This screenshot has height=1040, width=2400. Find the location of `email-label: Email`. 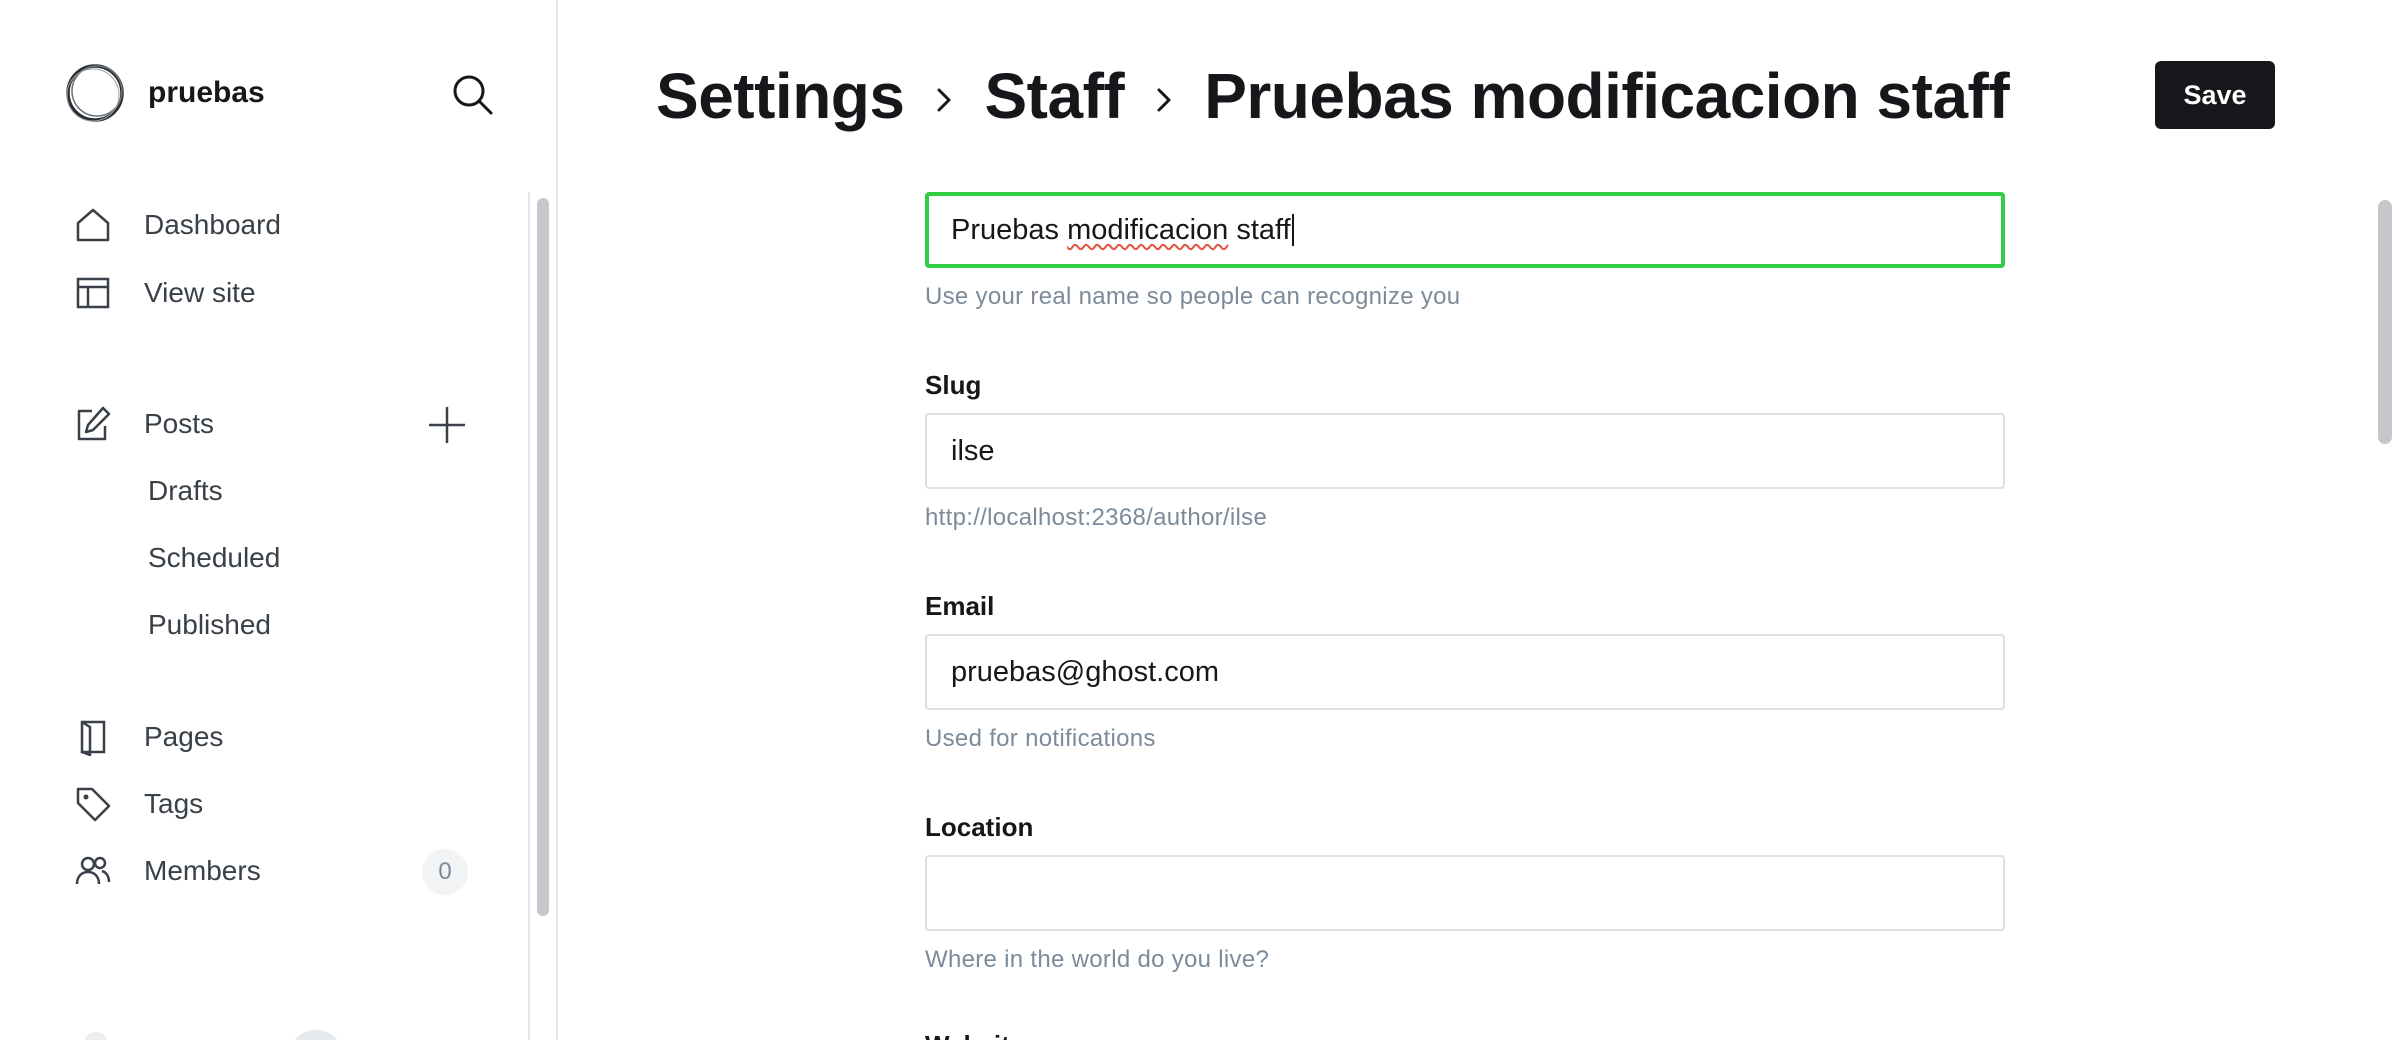

email-label: Email is located at coordinates (960, 606).